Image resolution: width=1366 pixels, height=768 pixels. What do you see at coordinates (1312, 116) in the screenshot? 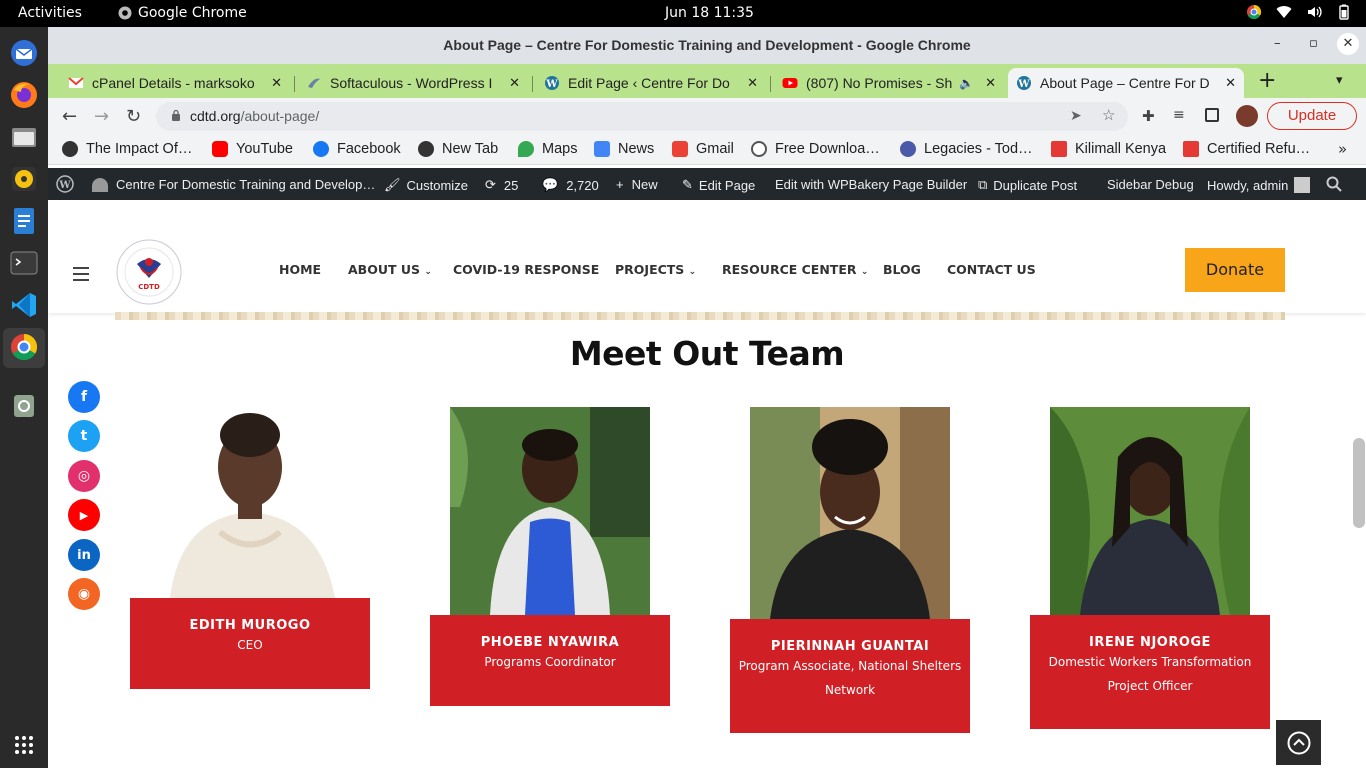
I see `update-button: Update` at bounding box center [1312, 116].